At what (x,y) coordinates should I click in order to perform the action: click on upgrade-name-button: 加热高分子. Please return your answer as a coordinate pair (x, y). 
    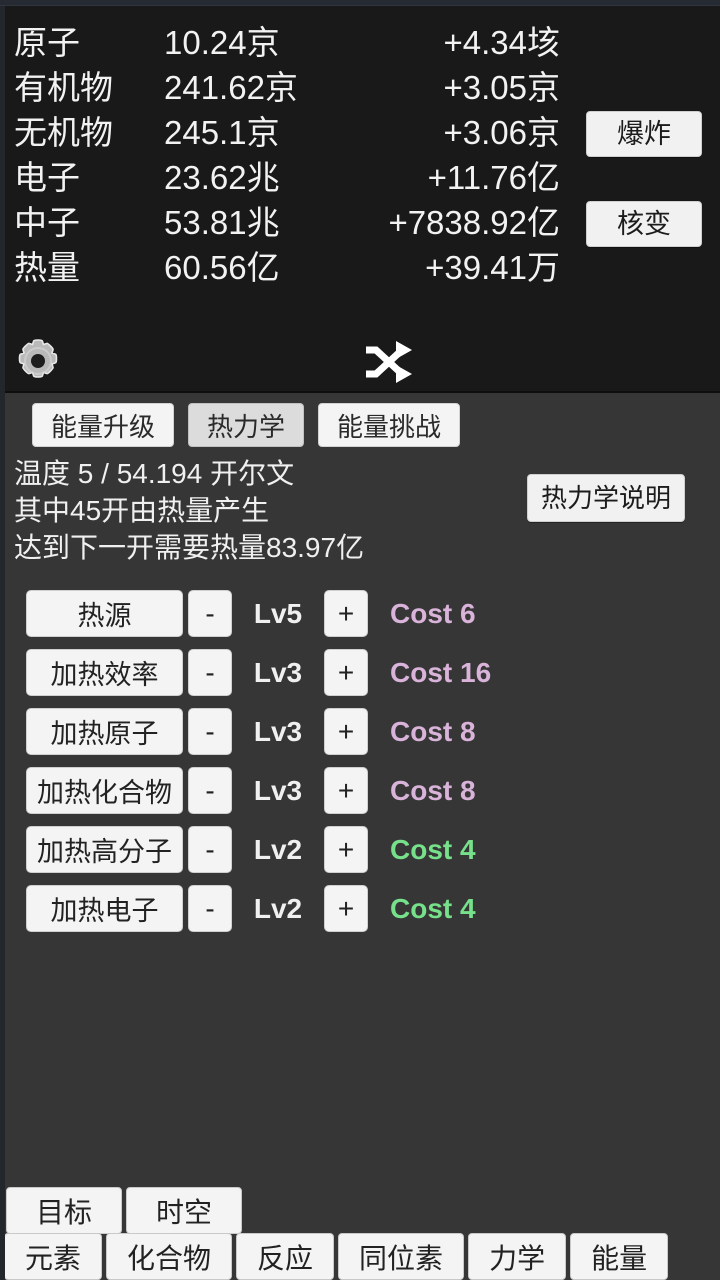
    Looking at the image, I should click on (104, 849).